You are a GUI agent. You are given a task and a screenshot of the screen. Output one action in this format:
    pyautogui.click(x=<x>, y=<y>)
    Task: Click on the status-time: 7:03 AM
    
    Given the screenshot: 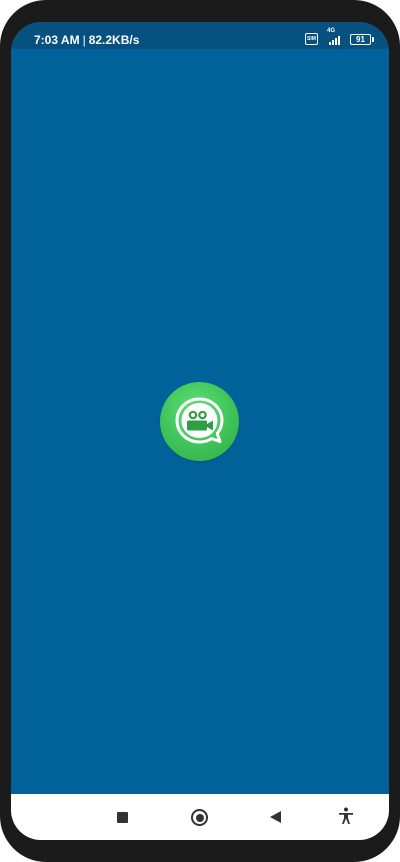 What is the action you would take?
    pyautogui.click(x=57, y=40)
    